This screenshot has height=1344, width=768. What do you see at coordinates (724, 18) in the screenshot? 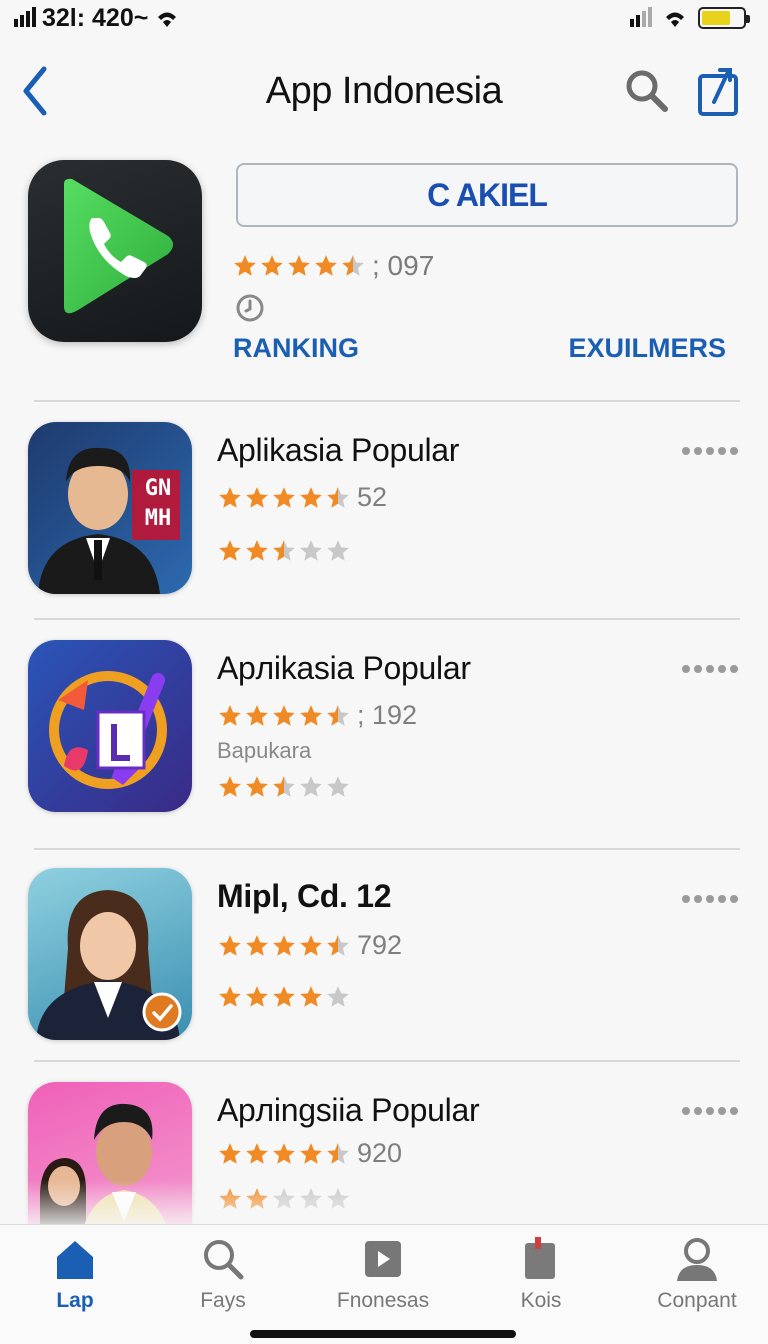
I see `battery-icon` at bounding box center [724, 18].